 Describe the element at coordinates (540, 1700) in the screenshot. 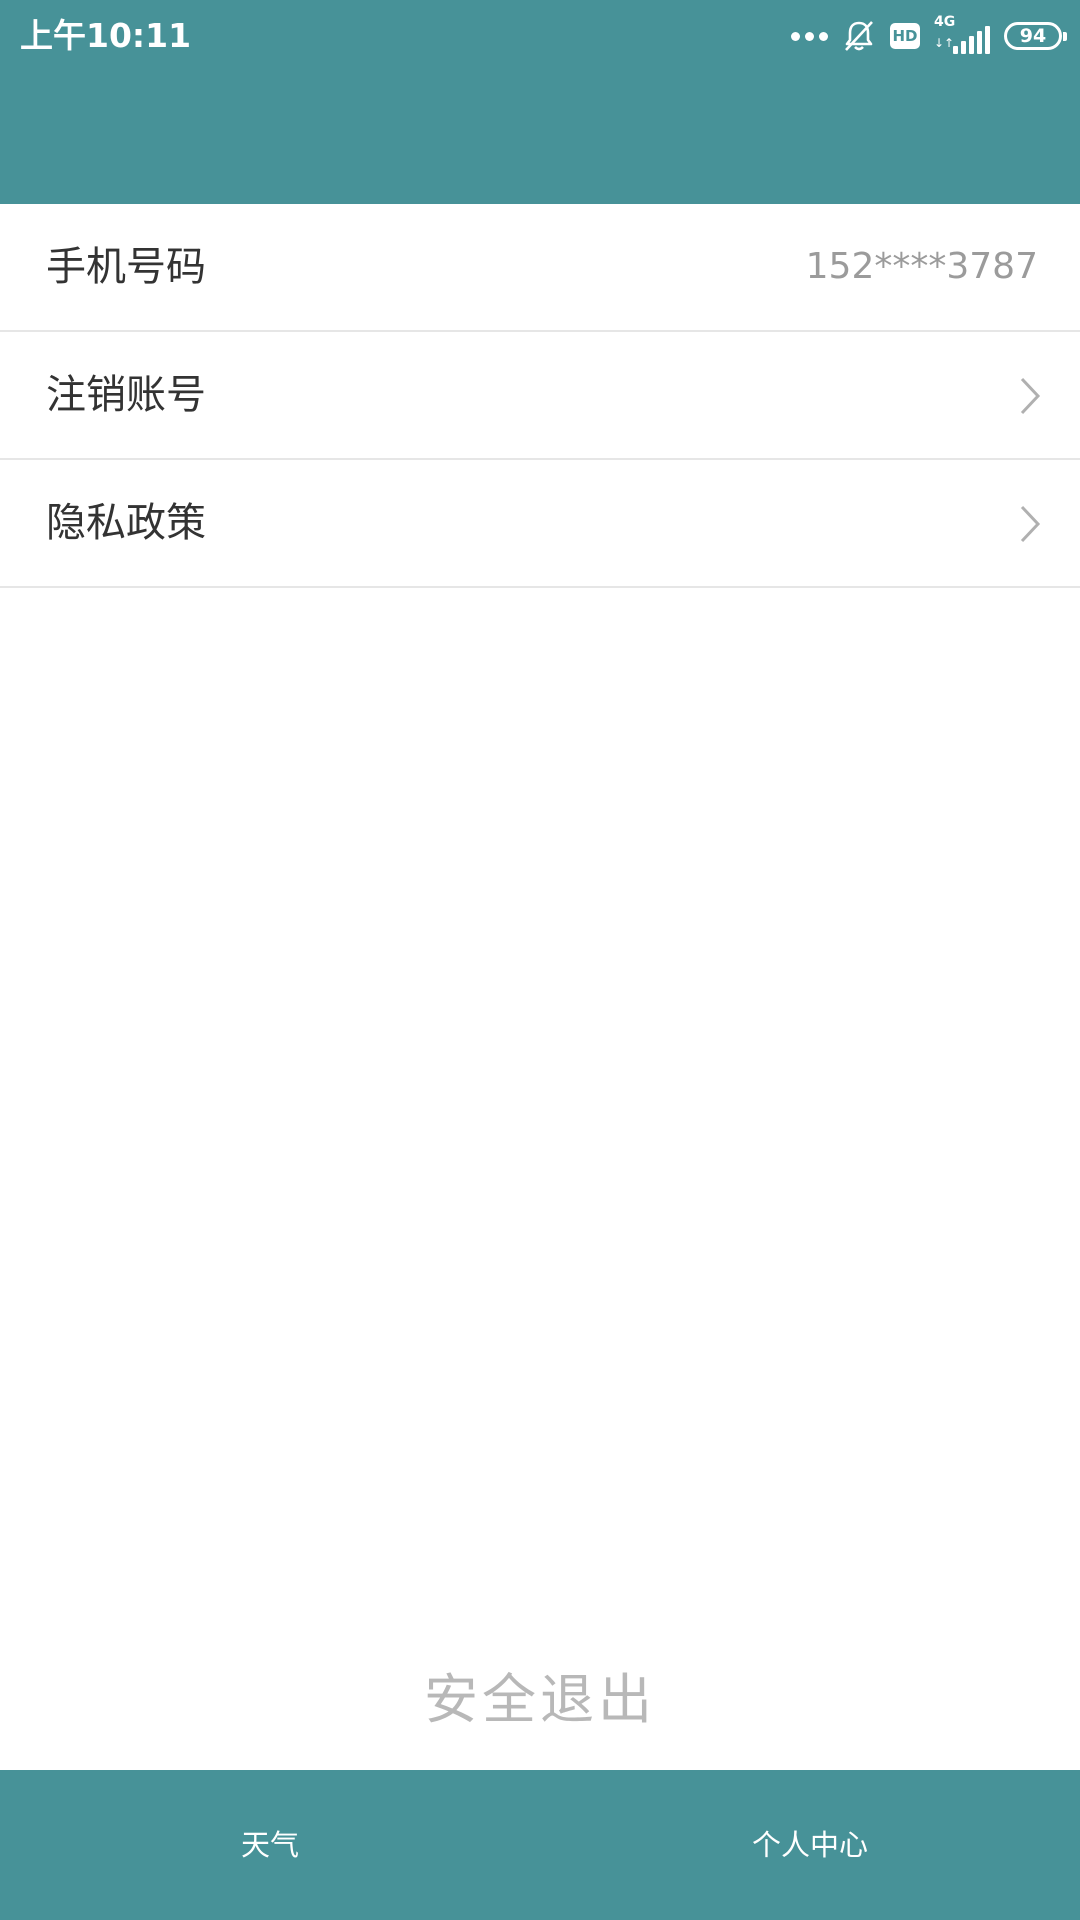

I see `logout-button: 安全退出` at that location.